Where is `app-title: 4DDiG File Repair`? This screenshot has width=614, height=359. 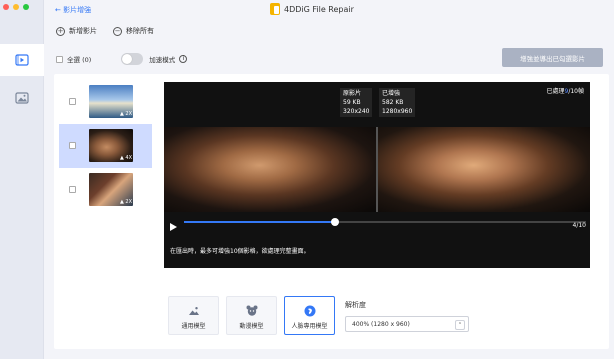 app-title: 4DDiG File Repair is located at coordinates (312, 9).